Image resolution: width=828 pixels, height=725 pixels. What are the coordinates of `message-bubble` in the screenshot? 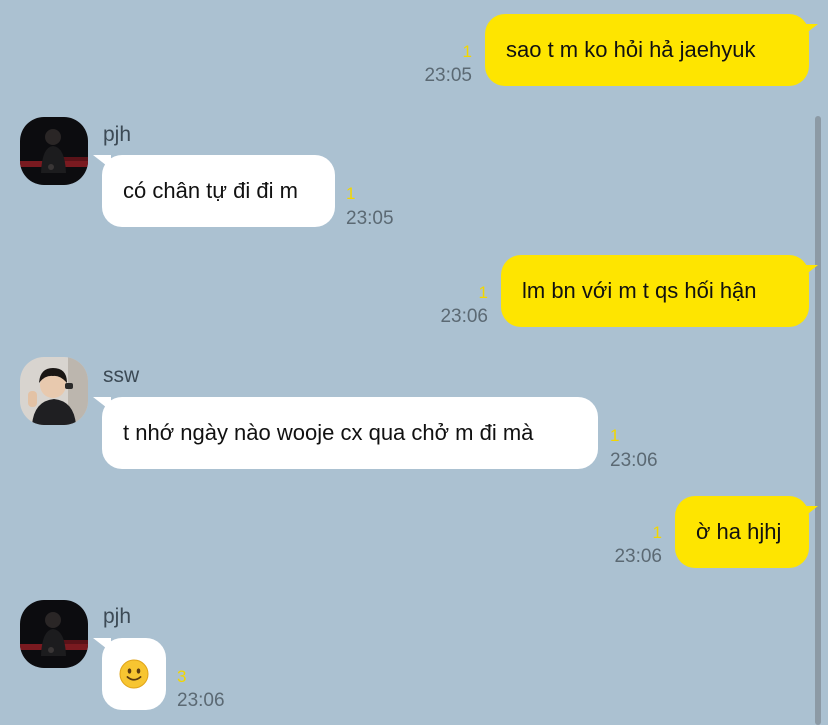 It's located at (129, 674).